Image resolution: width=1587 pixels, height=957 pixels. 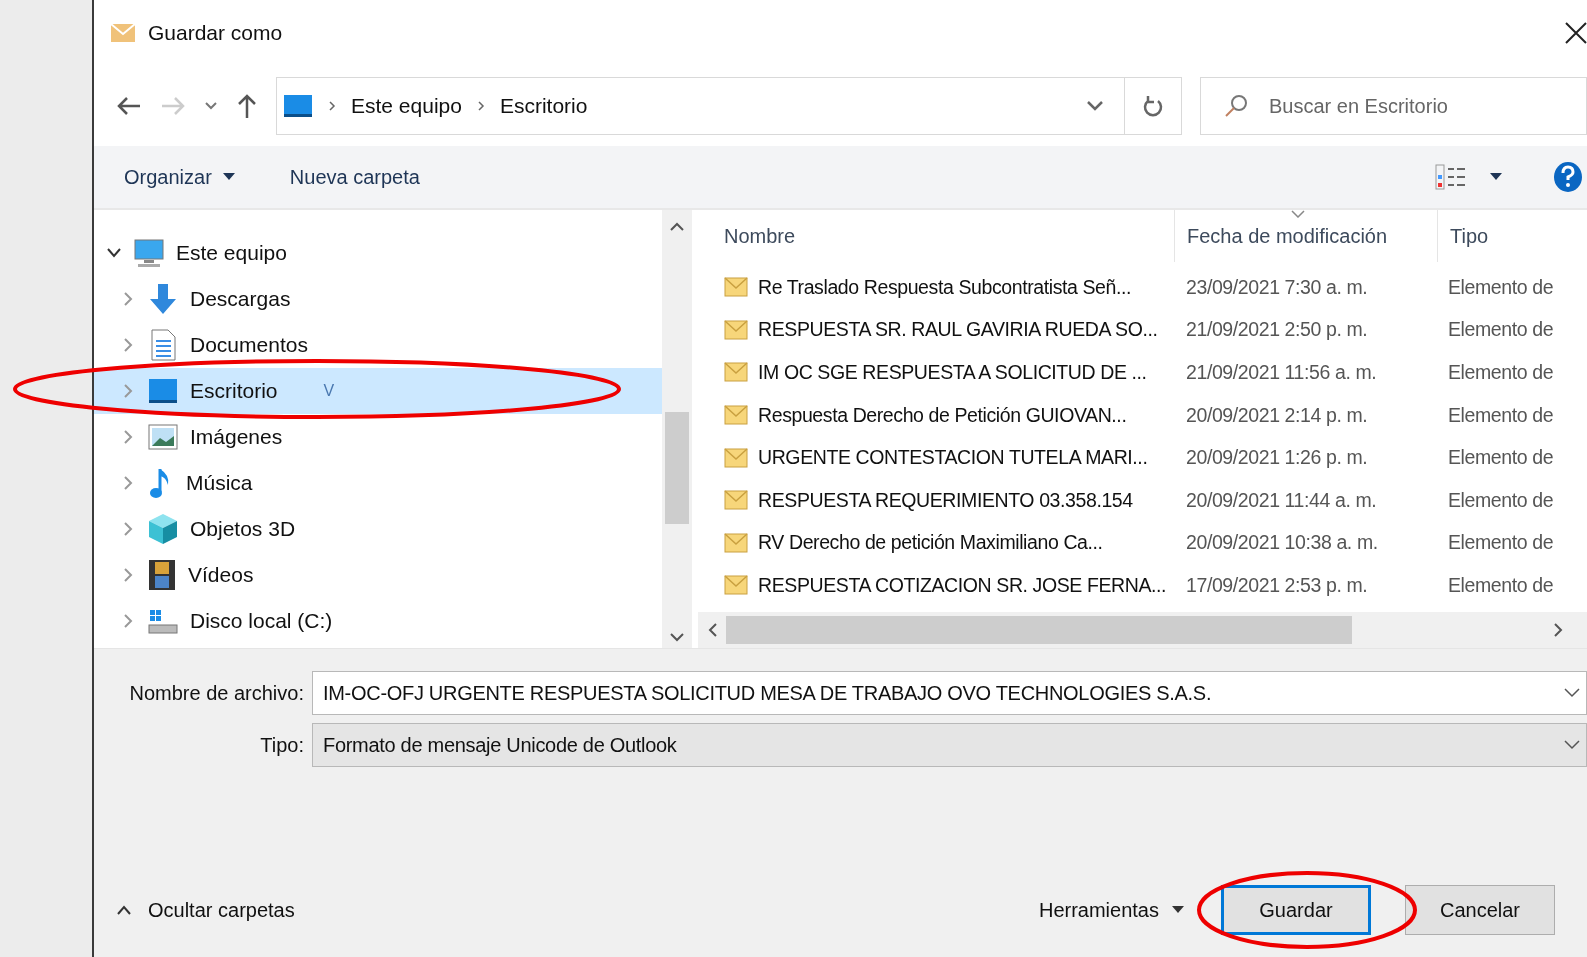 What do you see at coordinates (149, 253) in the screenshot?
I see `computer-icon` at bounding box center [149, 253].